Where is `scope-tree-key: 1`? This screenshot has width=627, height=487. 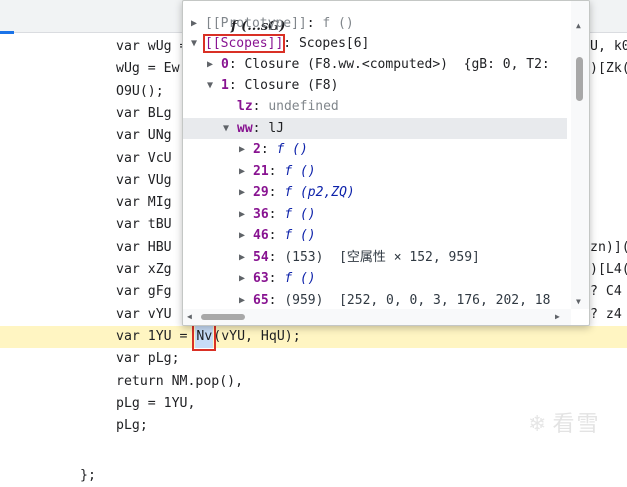
scope-tree-key: 1 is located at coordinates (225, 85).